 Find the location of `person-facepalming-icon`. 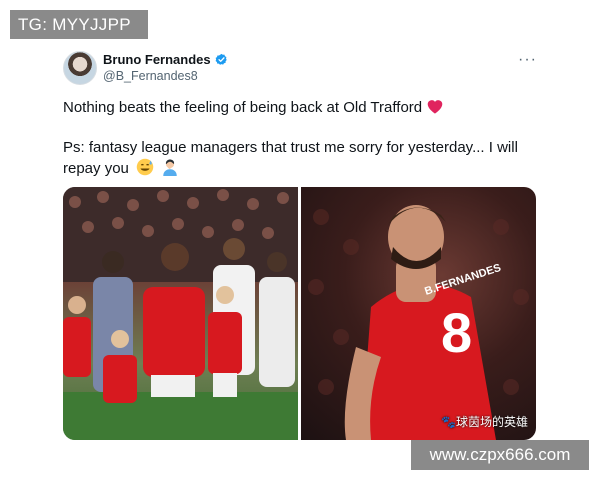

person-facepalming-icon is located at coordinates (170, 167).